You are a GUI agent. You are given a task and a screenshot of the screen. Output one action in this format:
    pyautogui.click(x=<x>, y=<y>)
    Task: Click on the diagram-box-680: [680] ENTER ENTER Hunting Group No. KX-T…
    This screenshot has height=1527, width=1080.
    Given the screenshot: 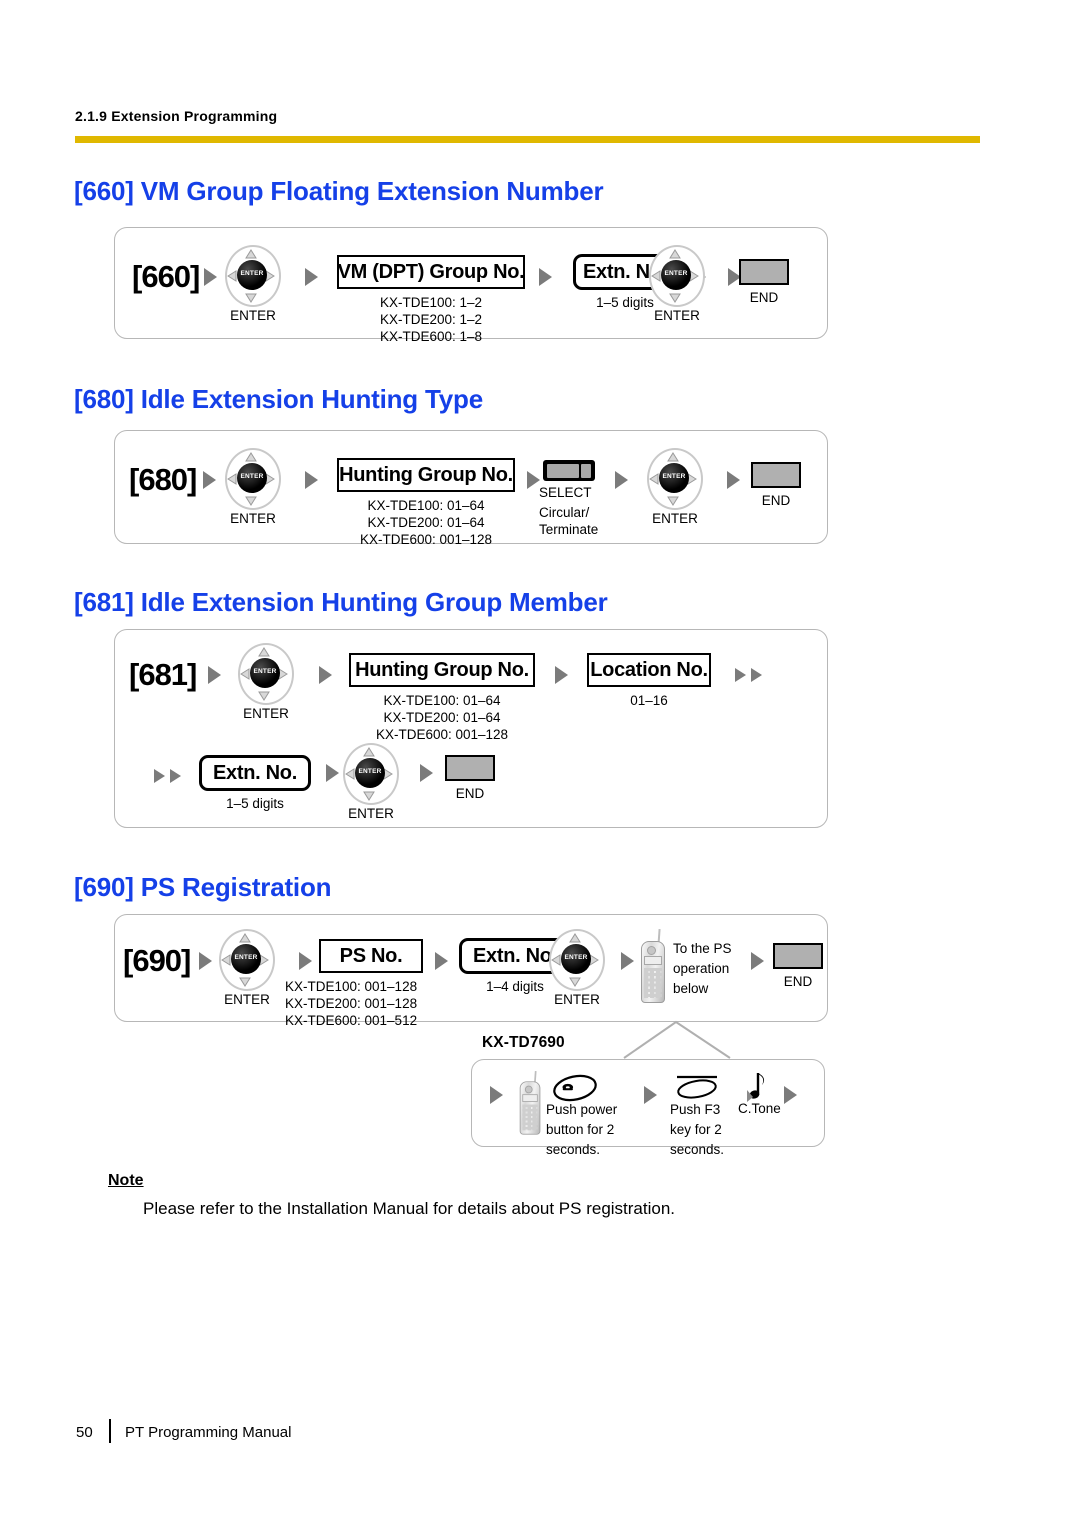 What is the action you would take?
    pyautogui.click(x=471, y=488)
    